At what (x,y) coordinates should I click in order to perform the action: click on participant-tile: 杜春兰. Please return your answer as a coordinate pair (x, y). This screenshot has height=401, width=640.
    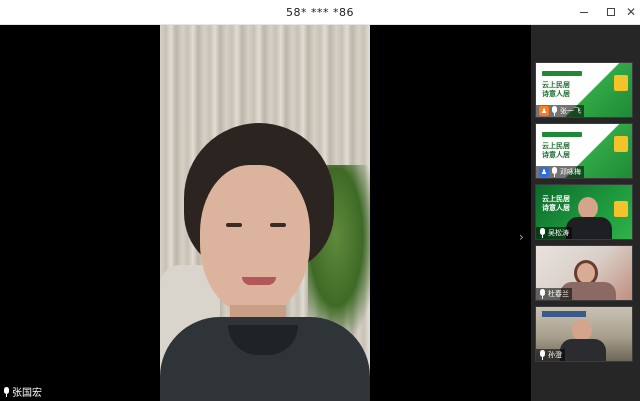
    Looking at the image, I should click on (584, 273).